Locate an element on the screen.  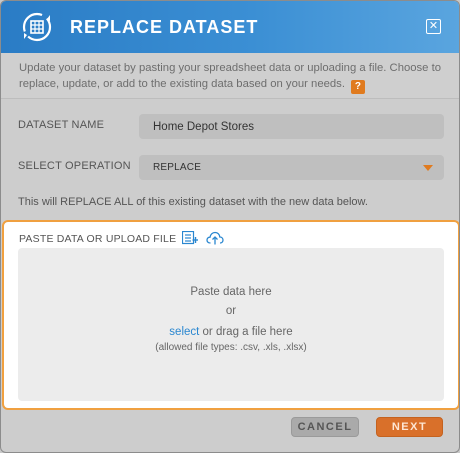
dialog-header: REPLACE DATASET ✕ is located at coordinates (230, 27).